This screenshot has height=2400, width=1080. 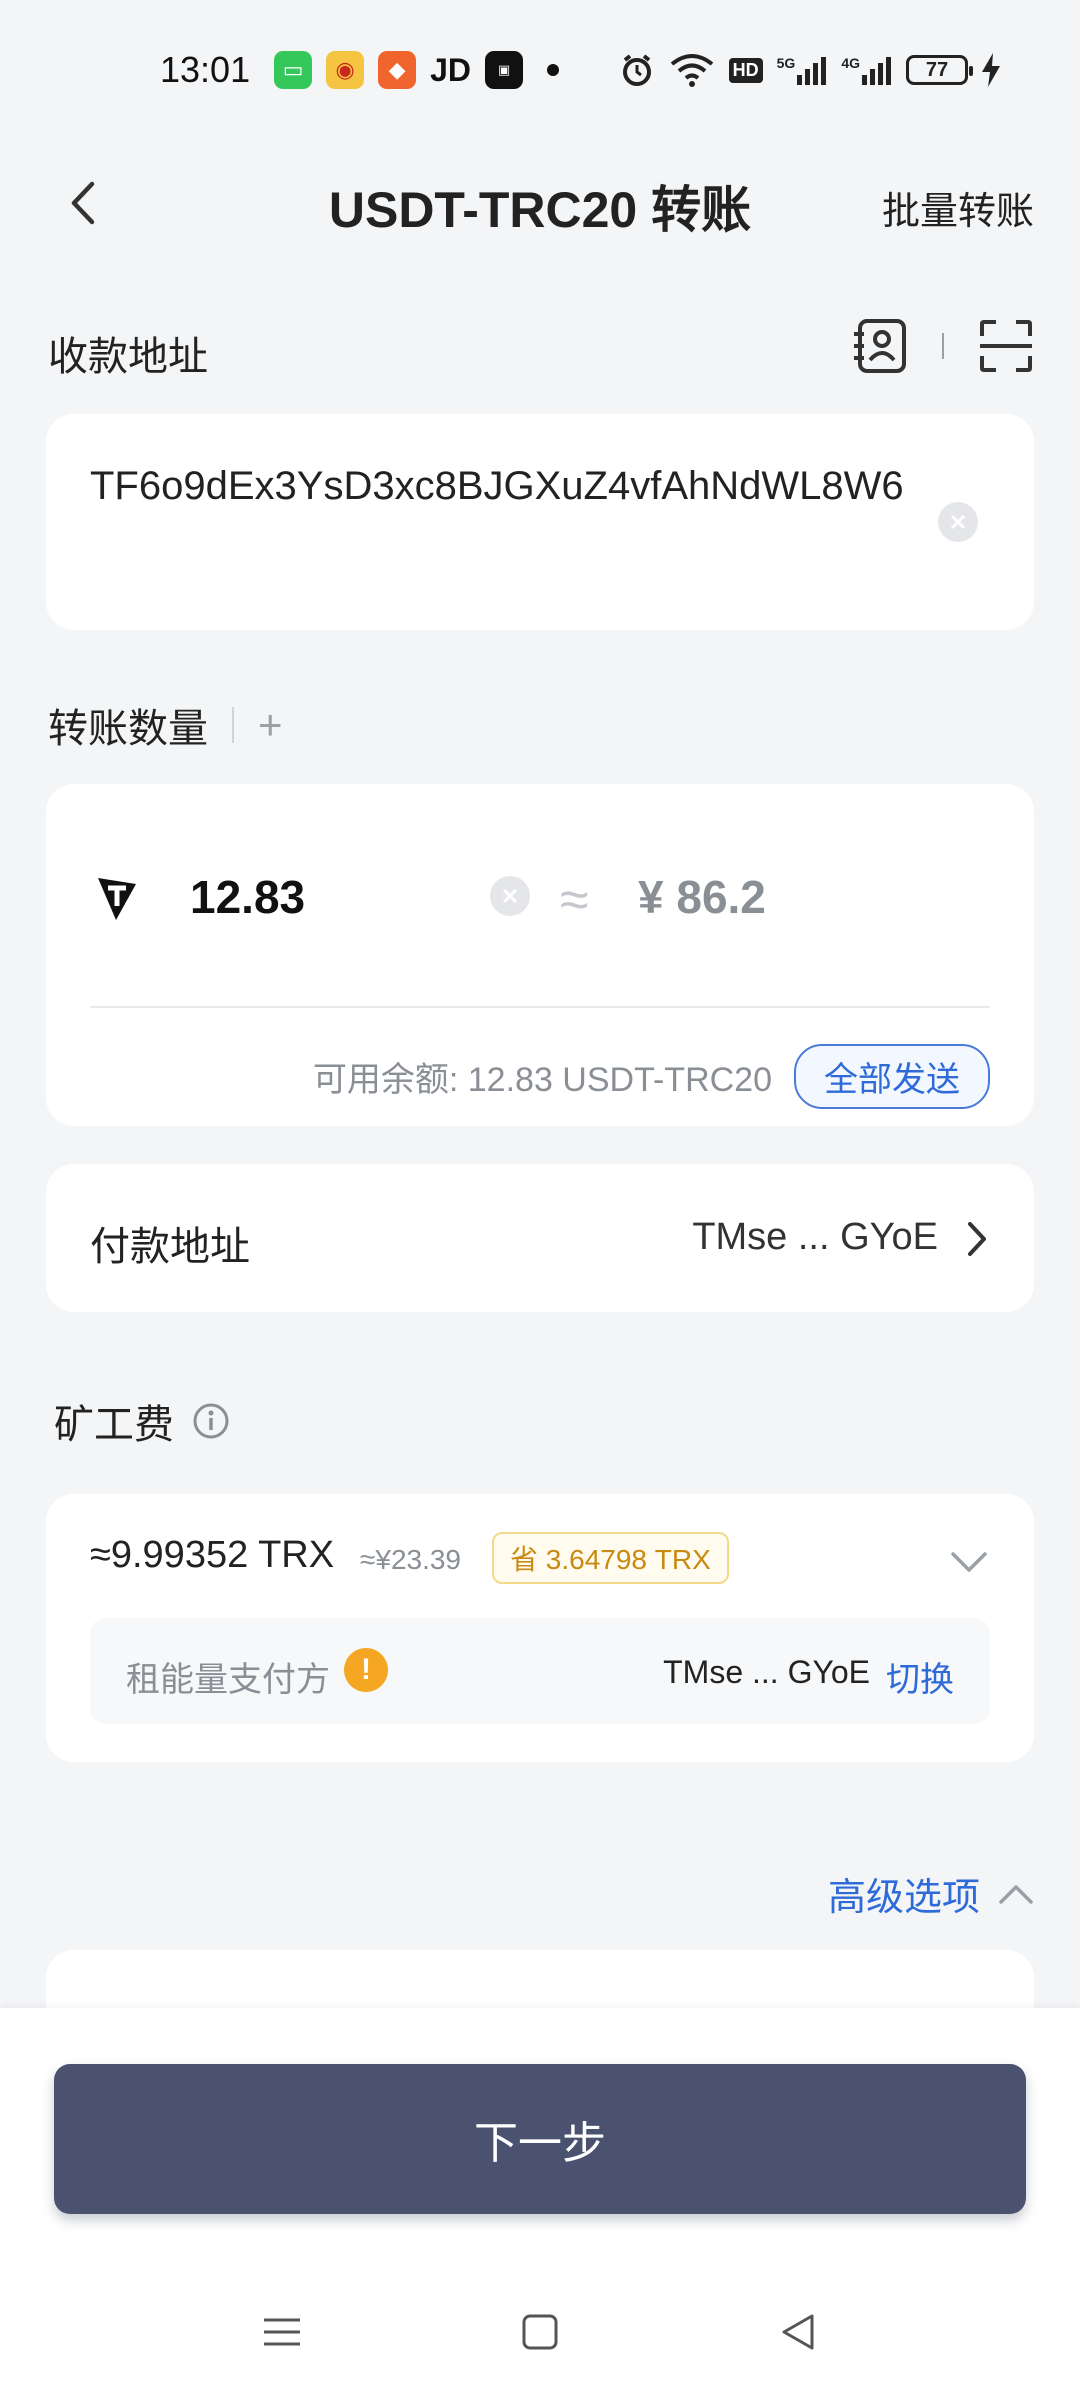 I want to click on header: USDT-TRC20 转账 批量转账, so click(x=540, y=200).